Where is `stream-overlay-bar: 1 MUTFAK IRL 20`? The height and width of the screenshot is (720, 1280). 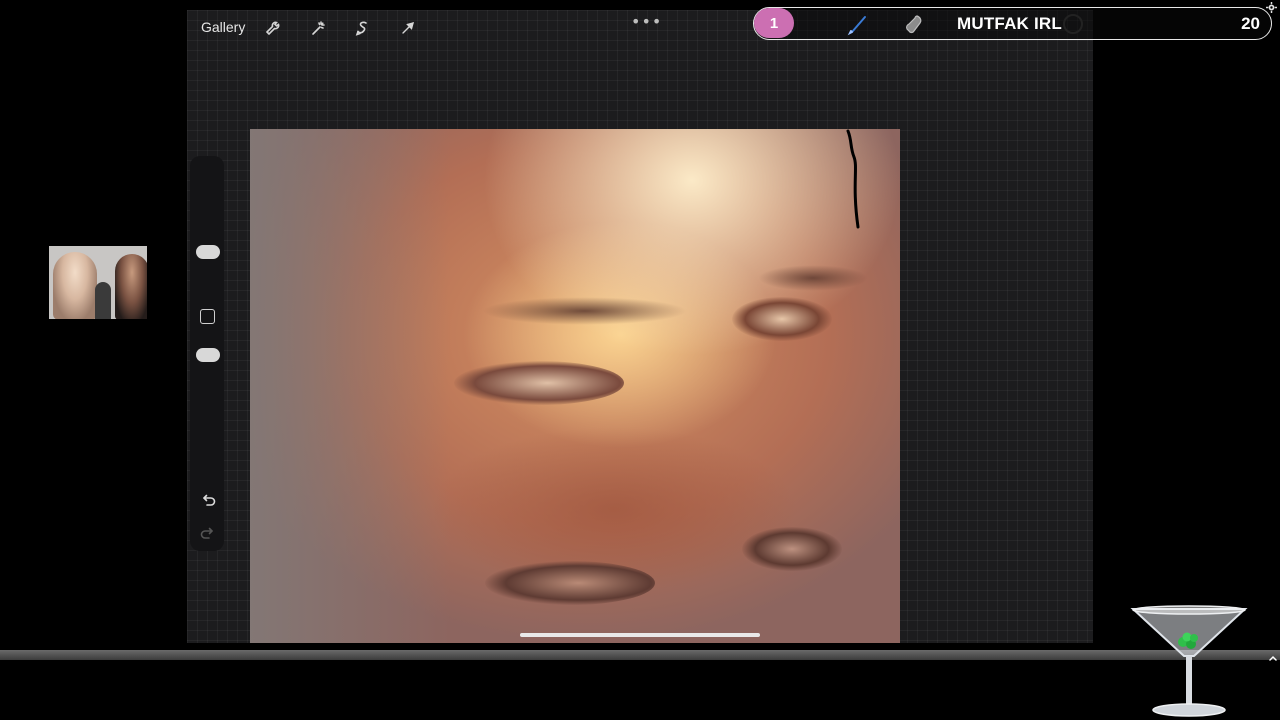
stream-overlay-bar: 1 MUTFAK IRL 20 is located at coordinates (1012, 23).